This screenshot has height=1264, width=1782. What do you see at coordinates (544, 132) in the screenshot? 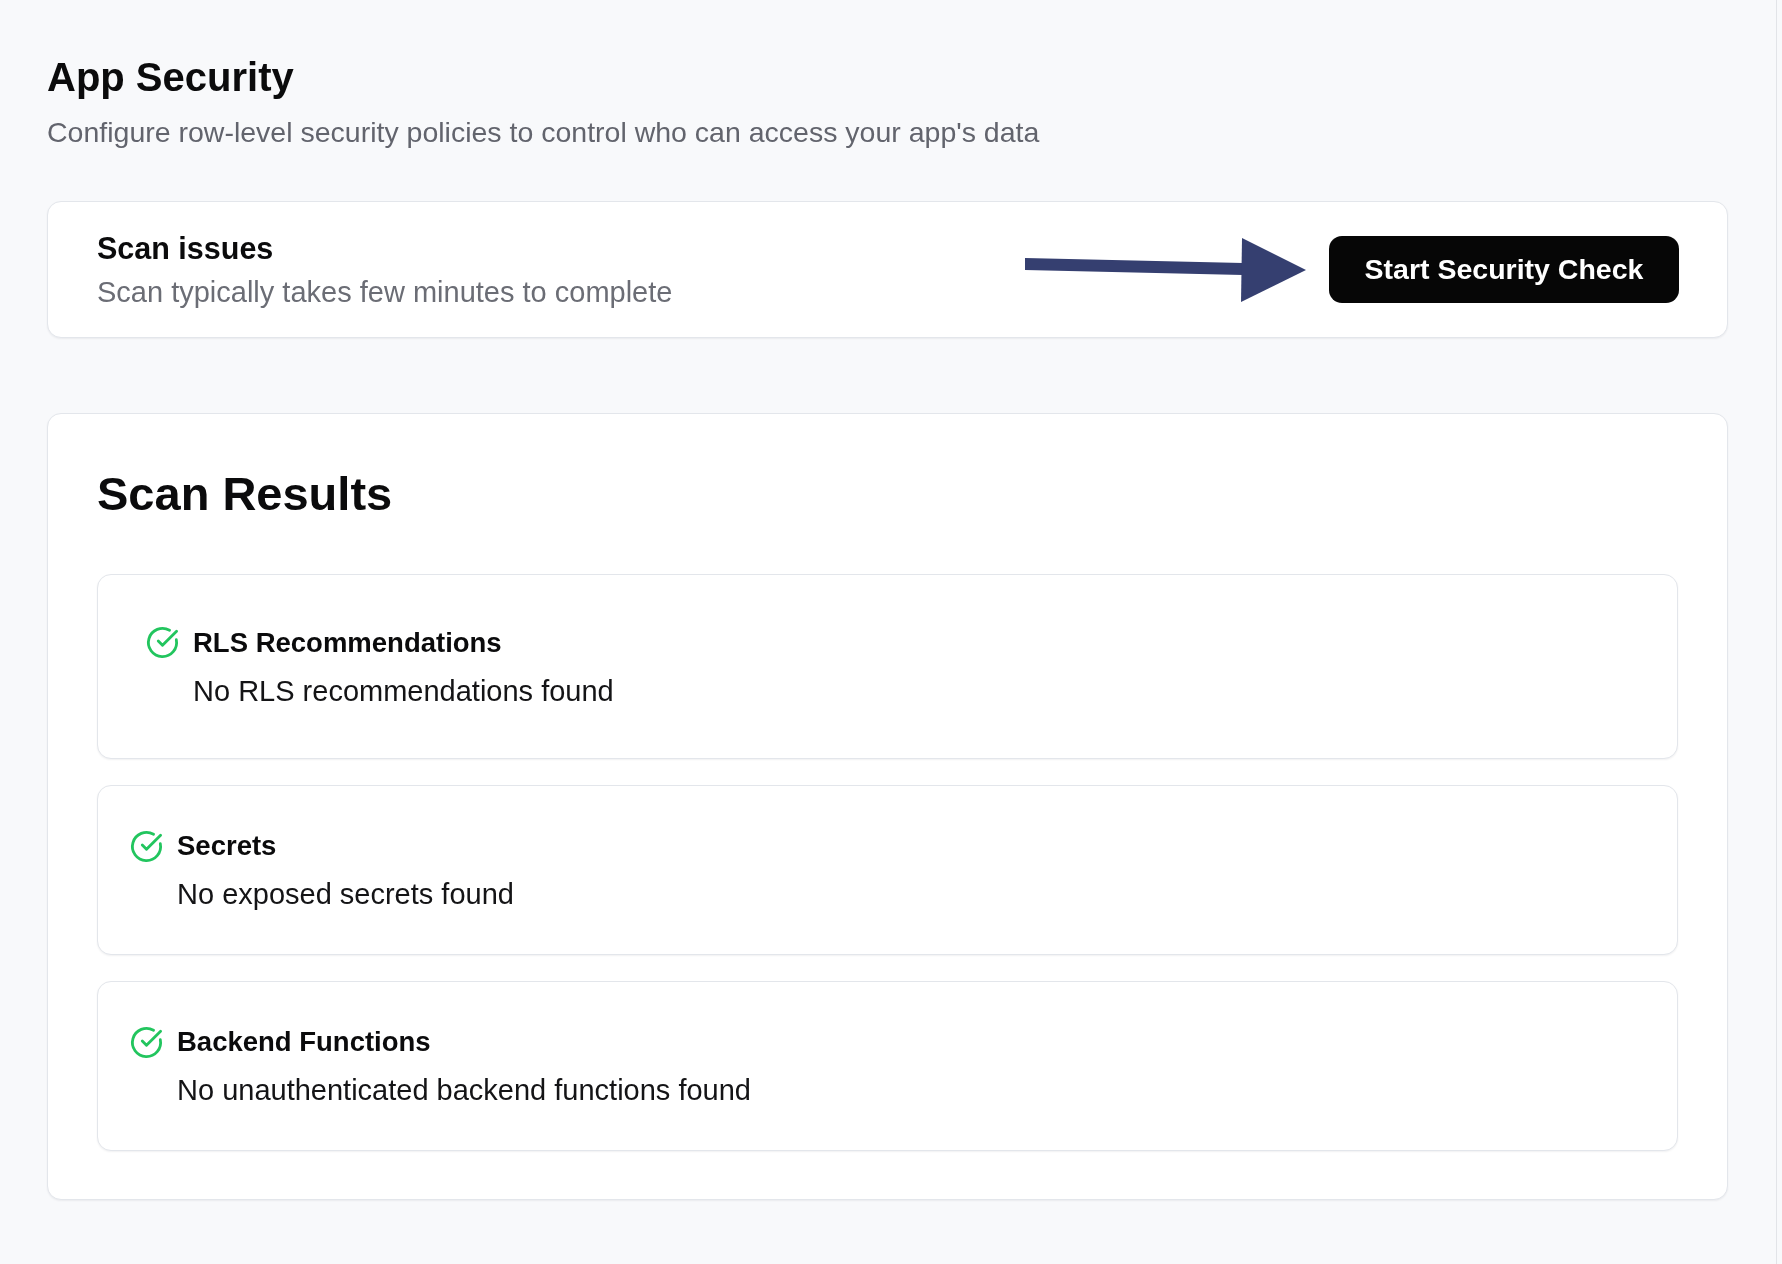
I see `page-subtitle: Configure row-level security policies to control who can access your app's data` at bounding box center [544, 132].